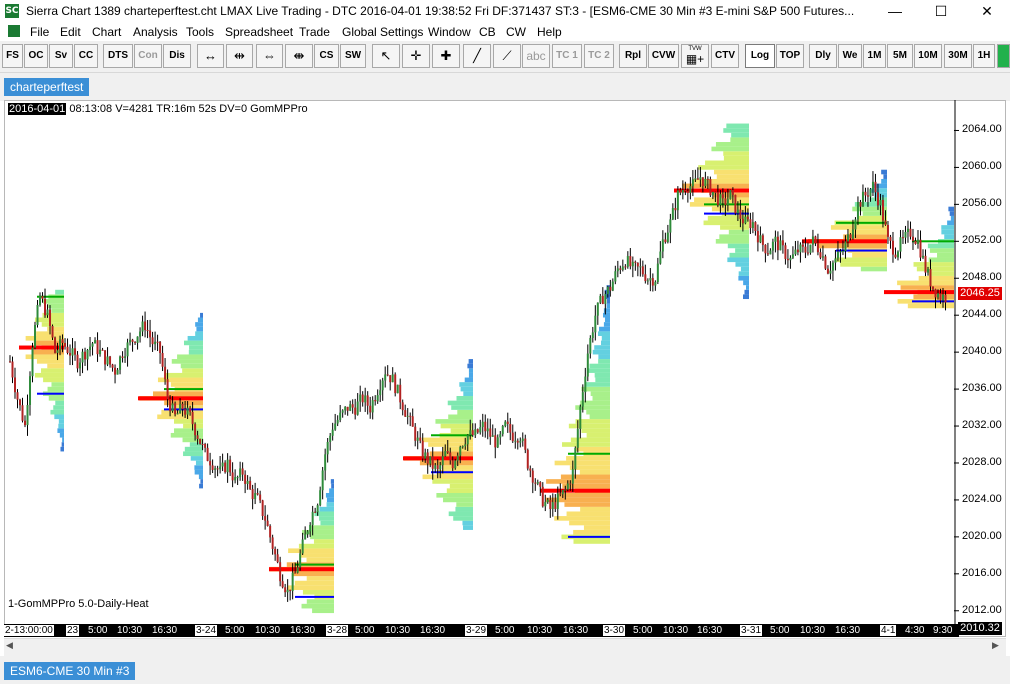 The height and width of the screenshot is (684, 1010). Describe the element at coordinates (780, 630) in the screenshot. I see `time-axis-label: 5:00` at that location.